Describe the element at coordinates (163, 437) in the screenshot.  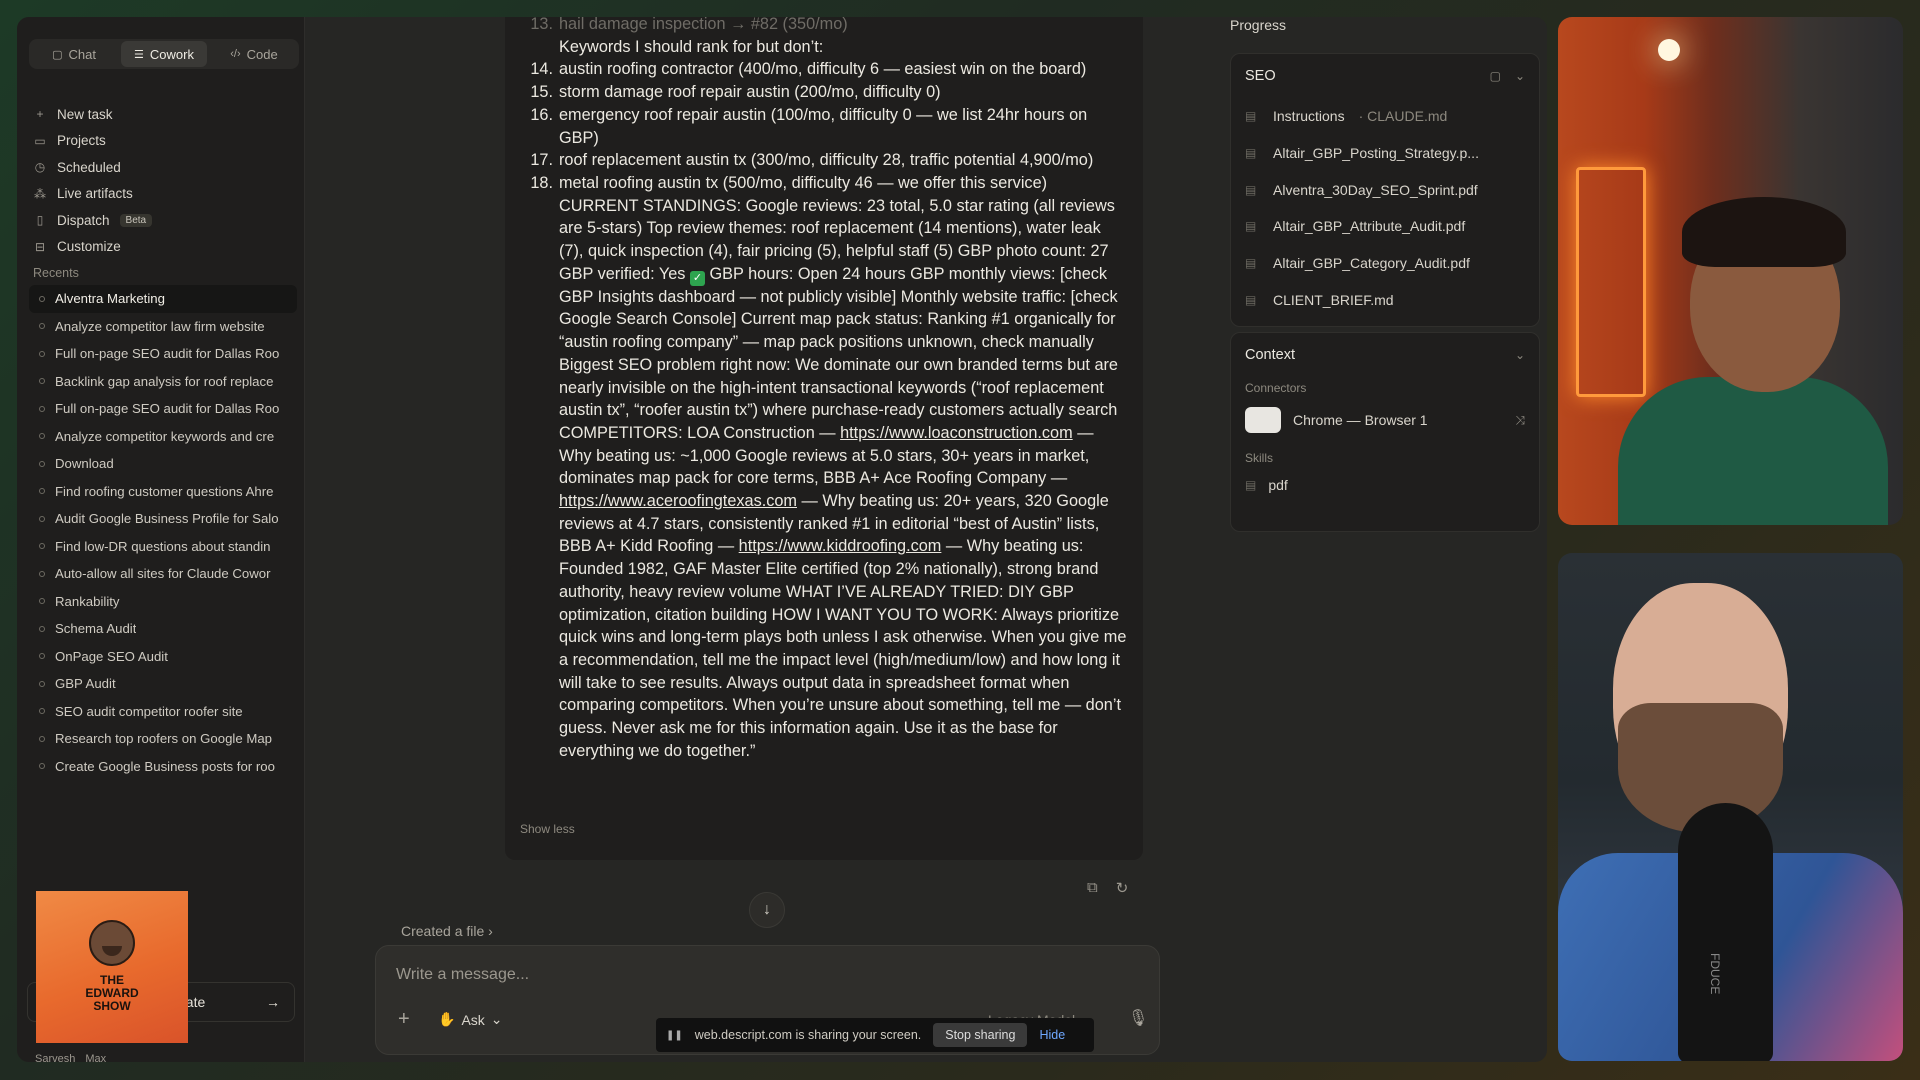
I see `list-item: Analyze competitor keywords and cre` at that location.